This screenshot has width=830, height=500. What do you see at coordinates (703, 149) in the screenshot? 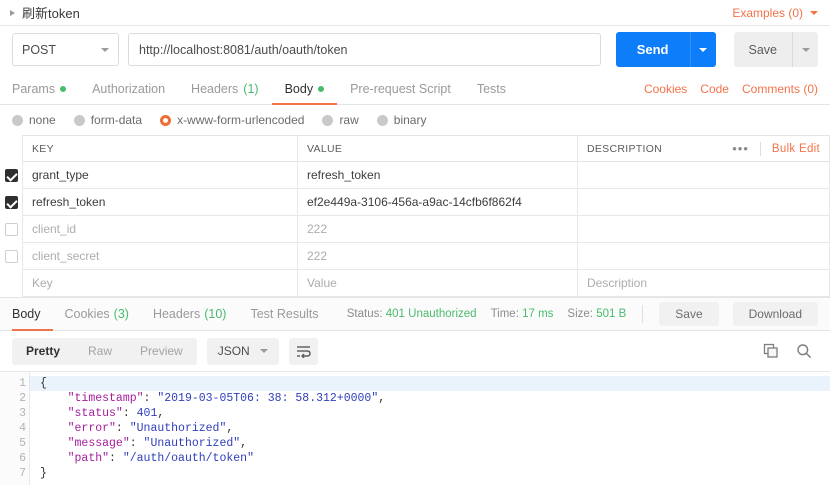
I see `column-header-description: DESCRIPTION ••• Bulk Edit` at bounding box center [703, 149].